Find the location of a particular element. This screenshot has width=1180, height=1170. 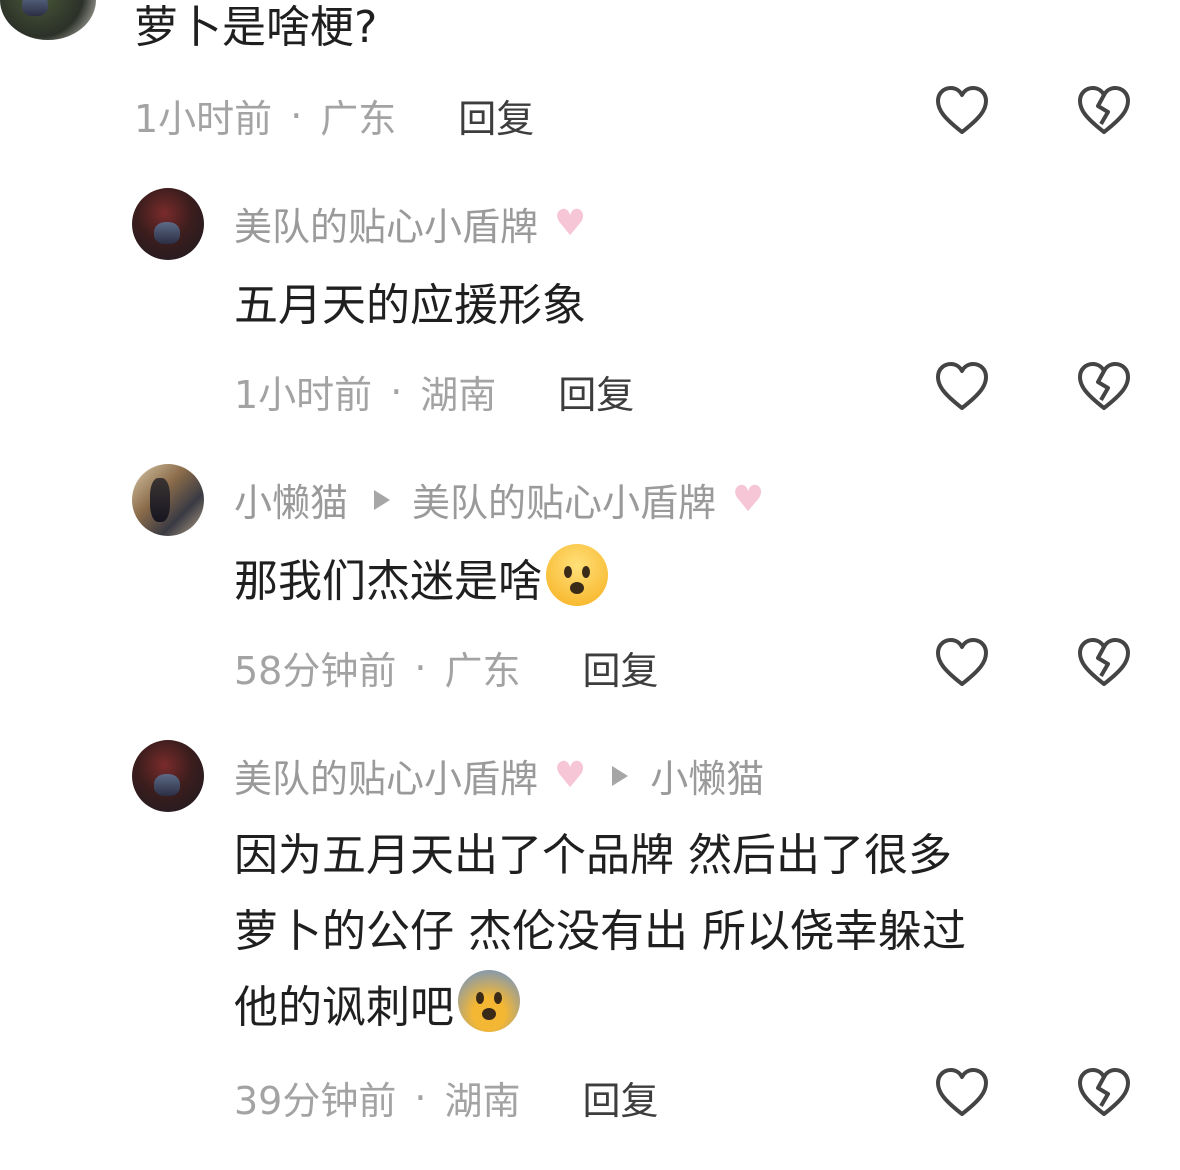

comment-text-line: 萝卜的公仔 杰伦没有出 所以侥幸躲过 is located at coordinates (600, 931).